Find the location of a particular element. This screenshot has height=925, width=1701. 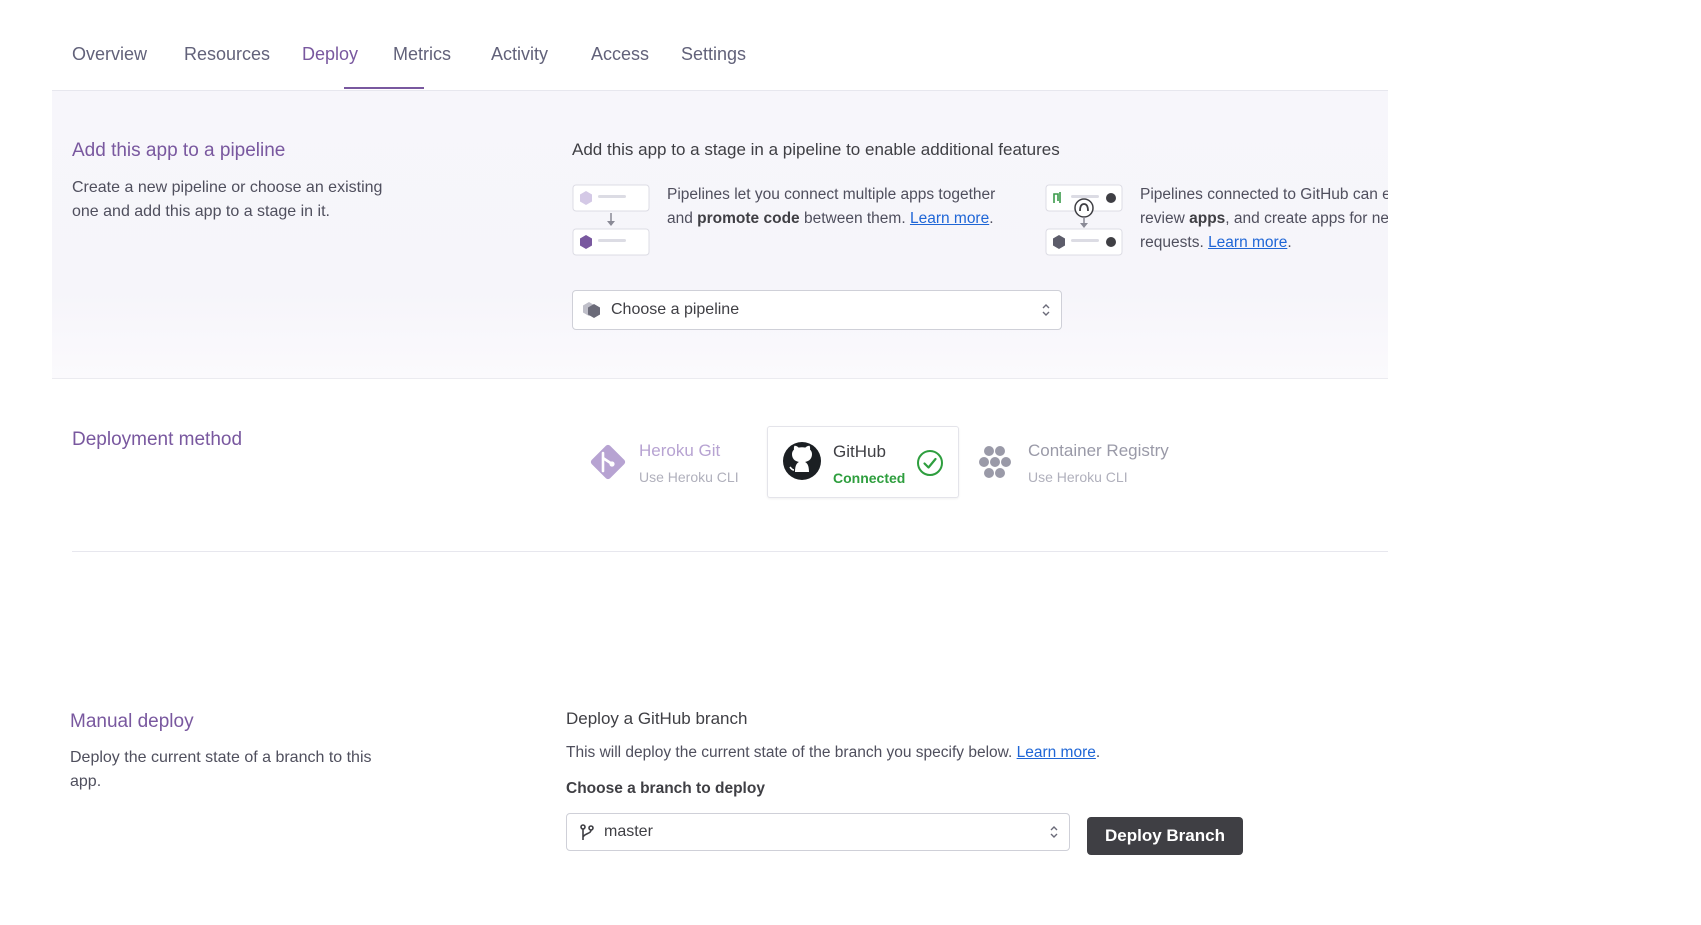

tab-overview: Overview is located at coordinates (109, 54).